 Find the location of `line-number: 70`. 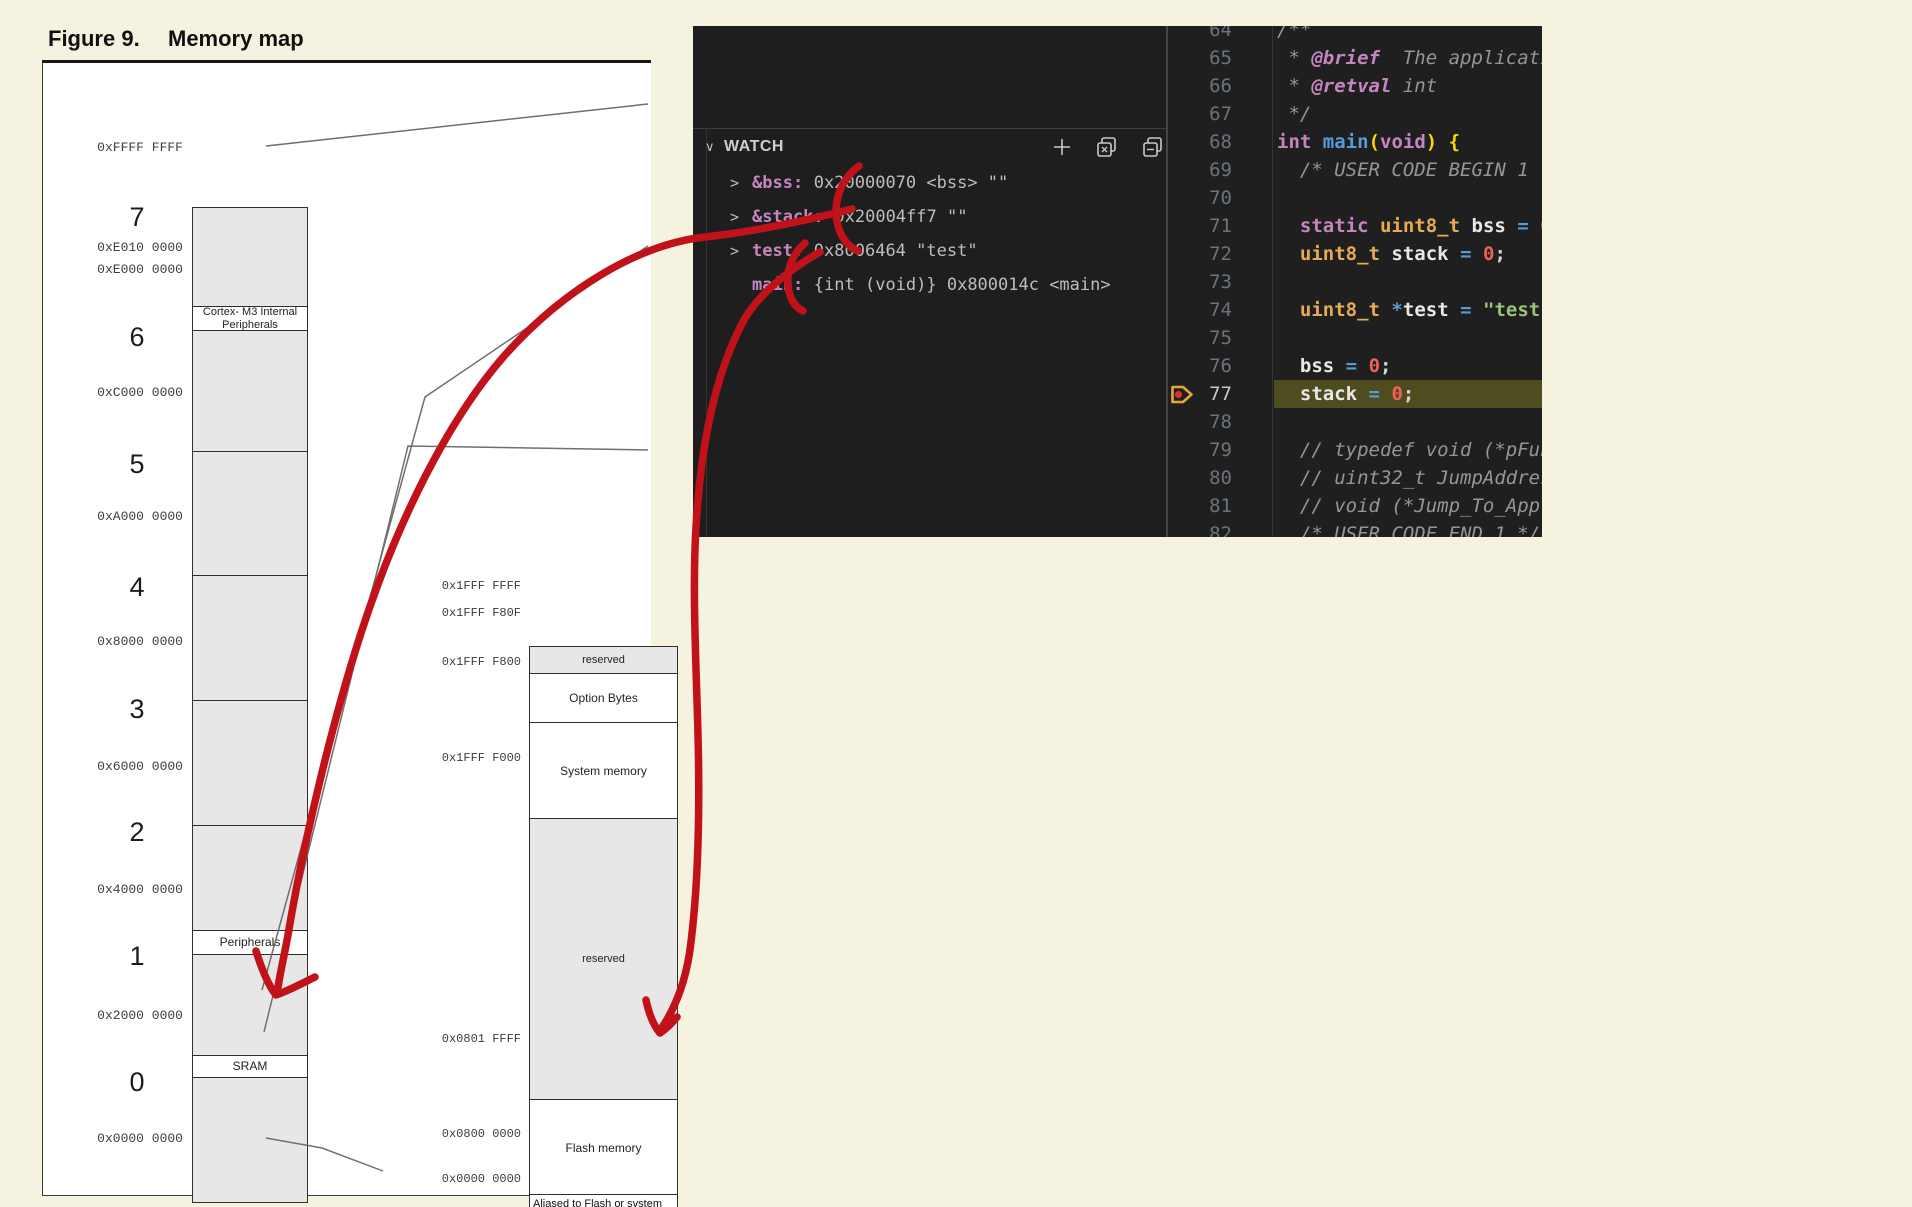

line-number: 70 is located at coordinates (1200, 198).